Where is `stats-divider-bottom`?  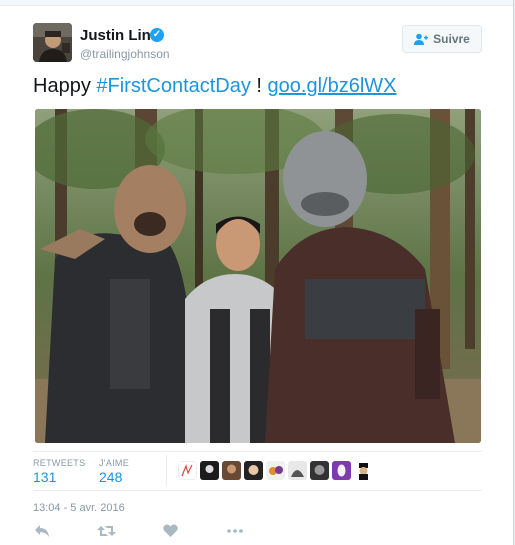
stats-divider-bottom is located at coordinates (257, 490).